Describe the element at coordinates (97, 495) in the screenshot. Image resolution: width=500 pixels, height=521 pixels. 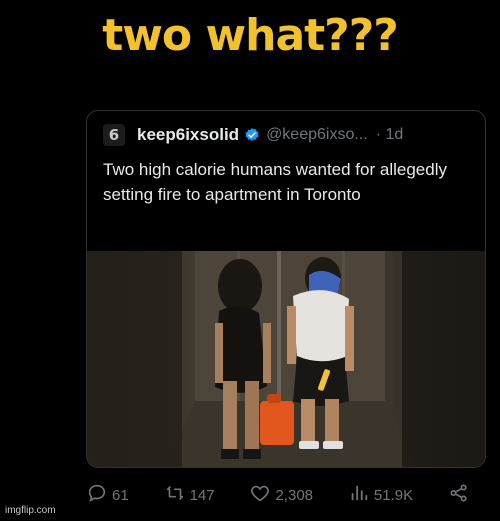
I see `reply-icon` at that location.